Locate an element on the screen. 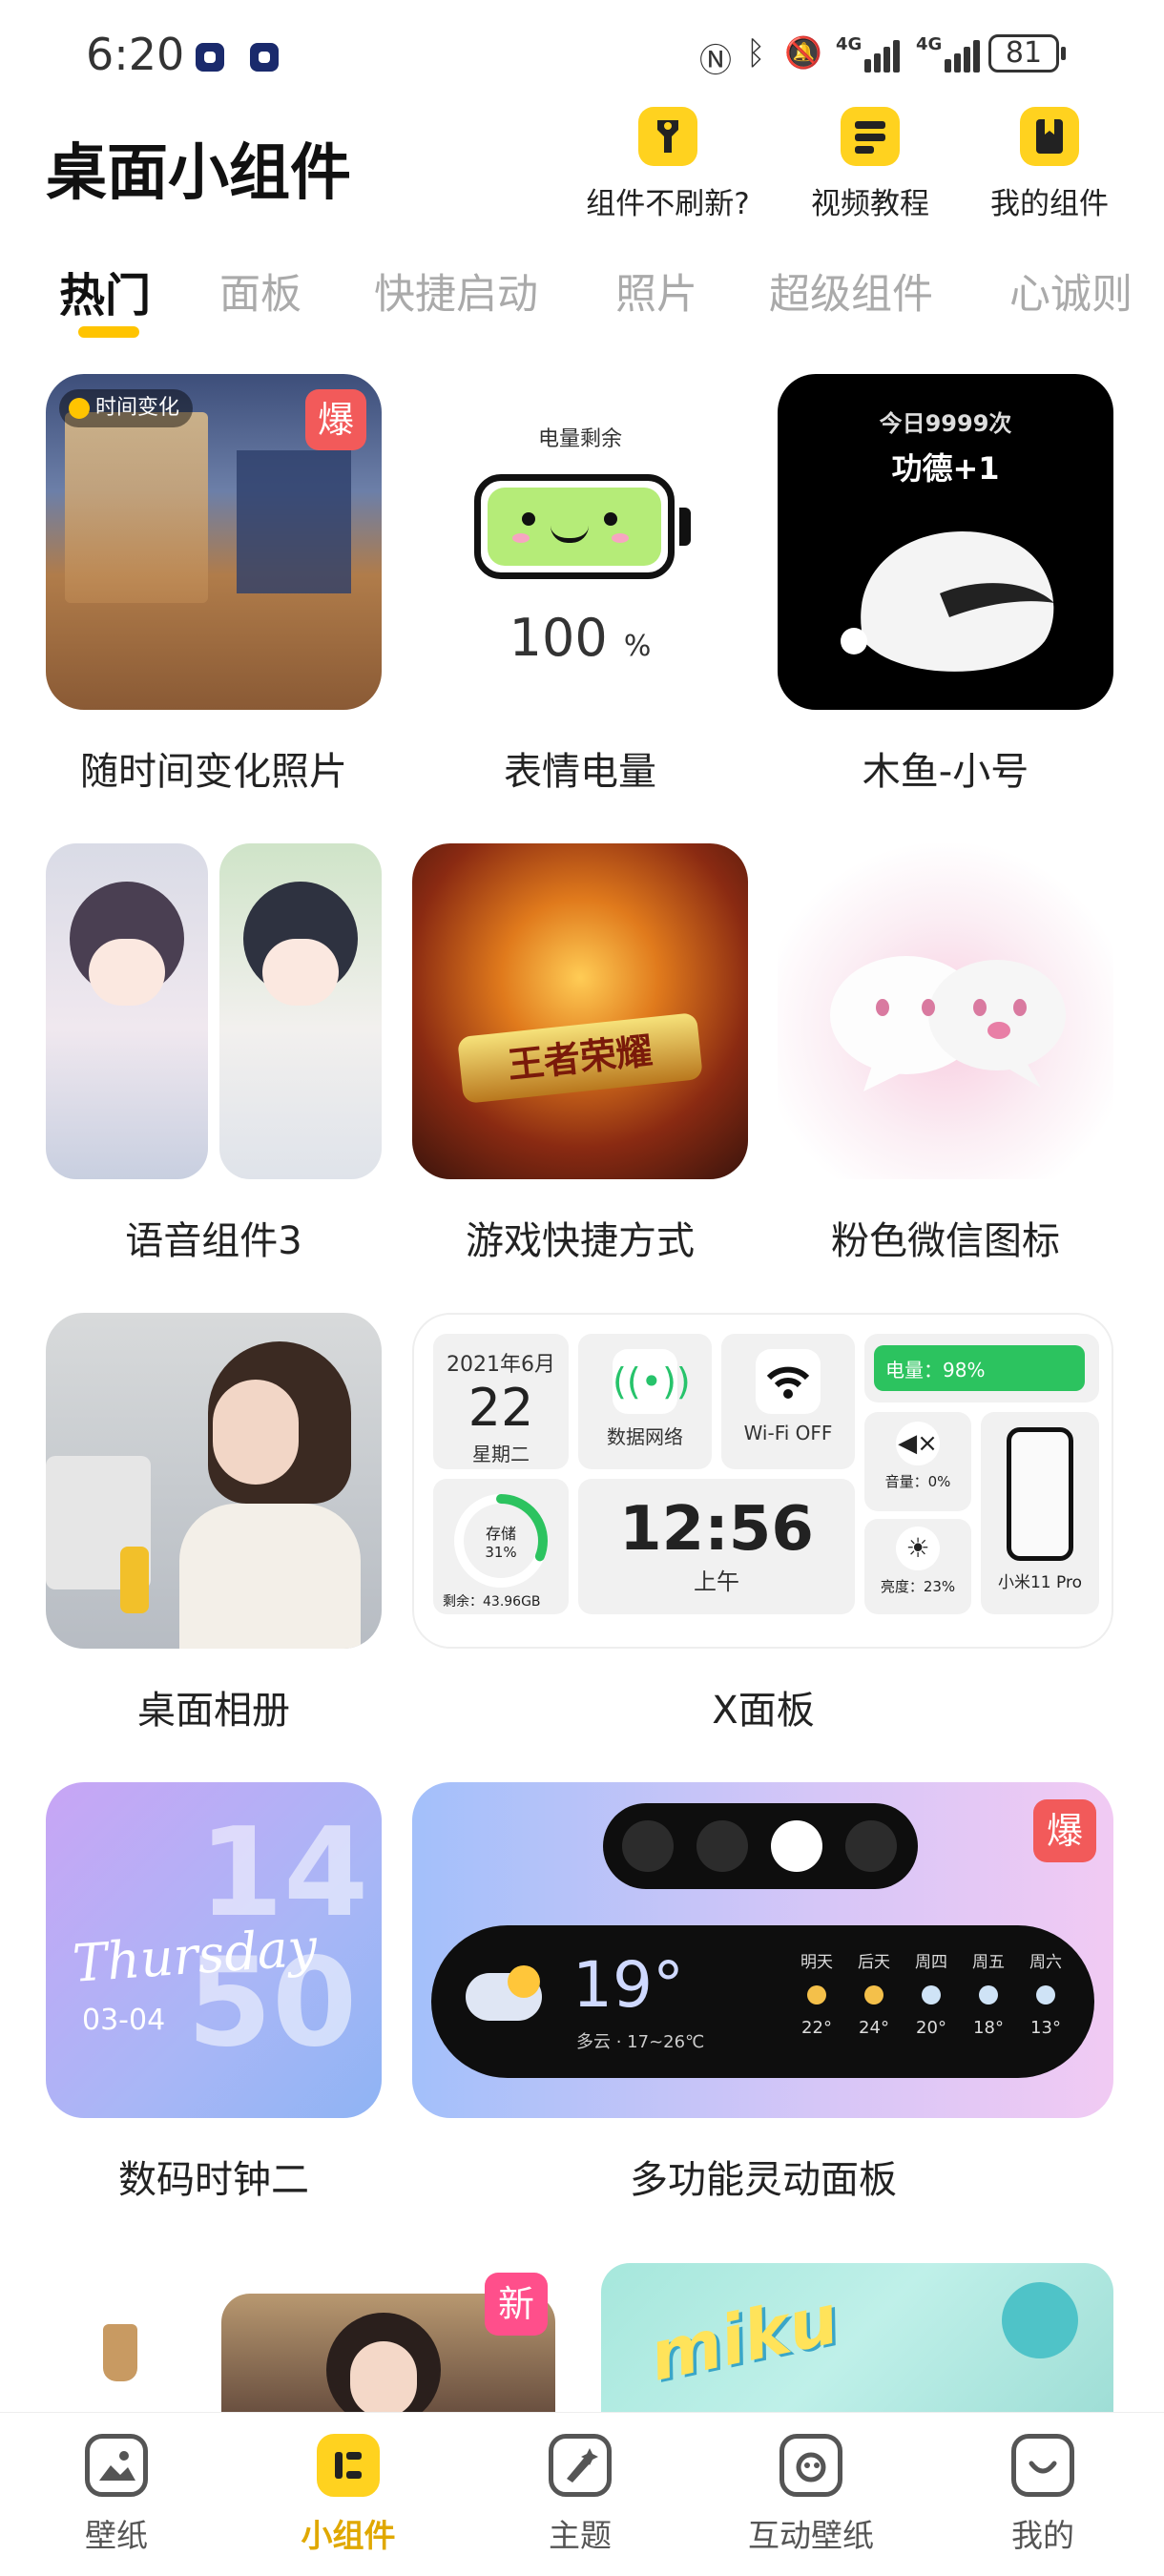 Image resolution: width=1164 pixels, height=2576 pixels. widget-caption: 表情电量 is located at coordinates (580, 772).